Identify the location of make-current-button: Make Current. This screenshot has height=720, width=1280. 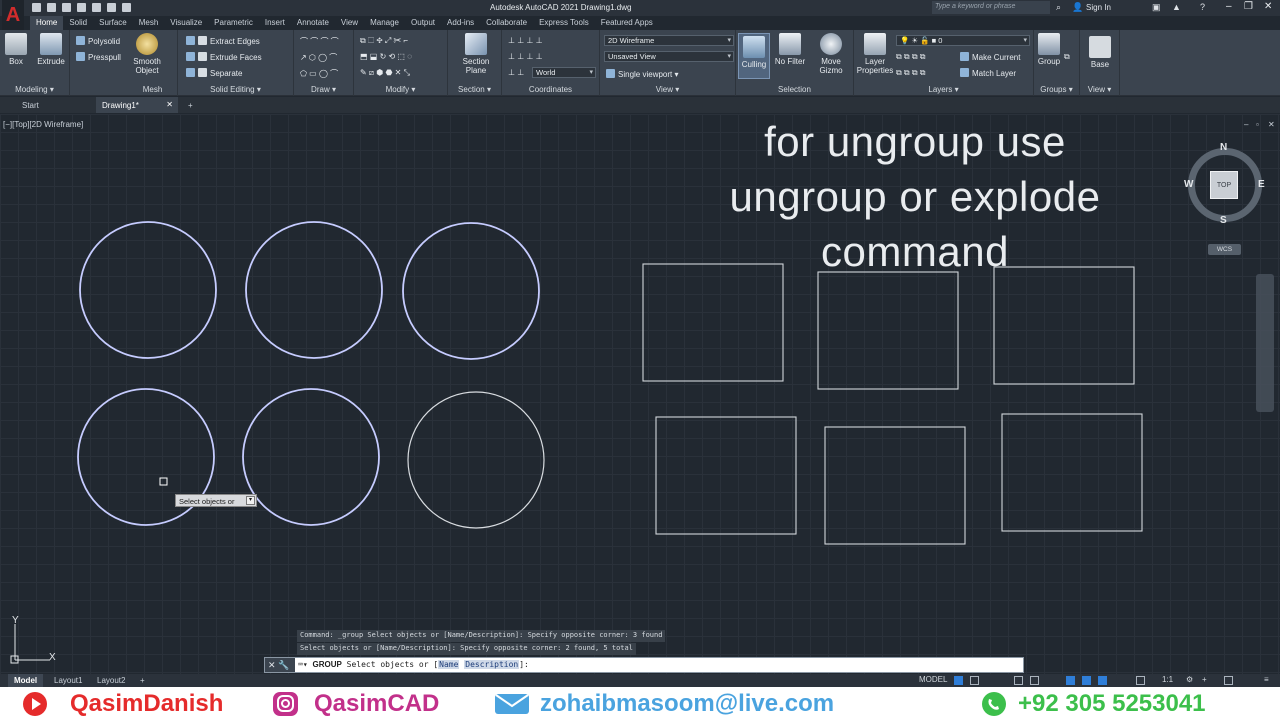
(990, 57).